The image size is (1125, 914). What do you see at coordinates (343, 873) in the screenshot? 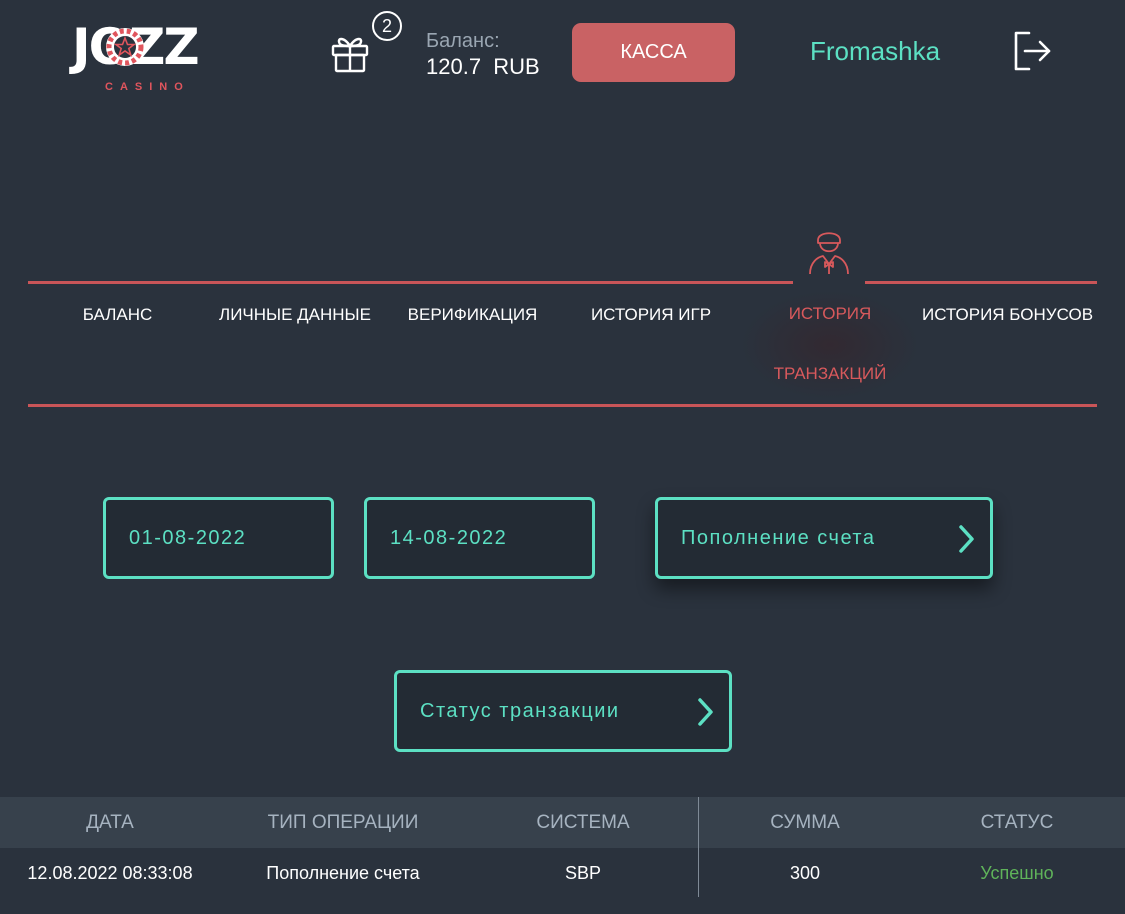
I see `cell-type: Пополнение счета` at bounding box center [343, 873].